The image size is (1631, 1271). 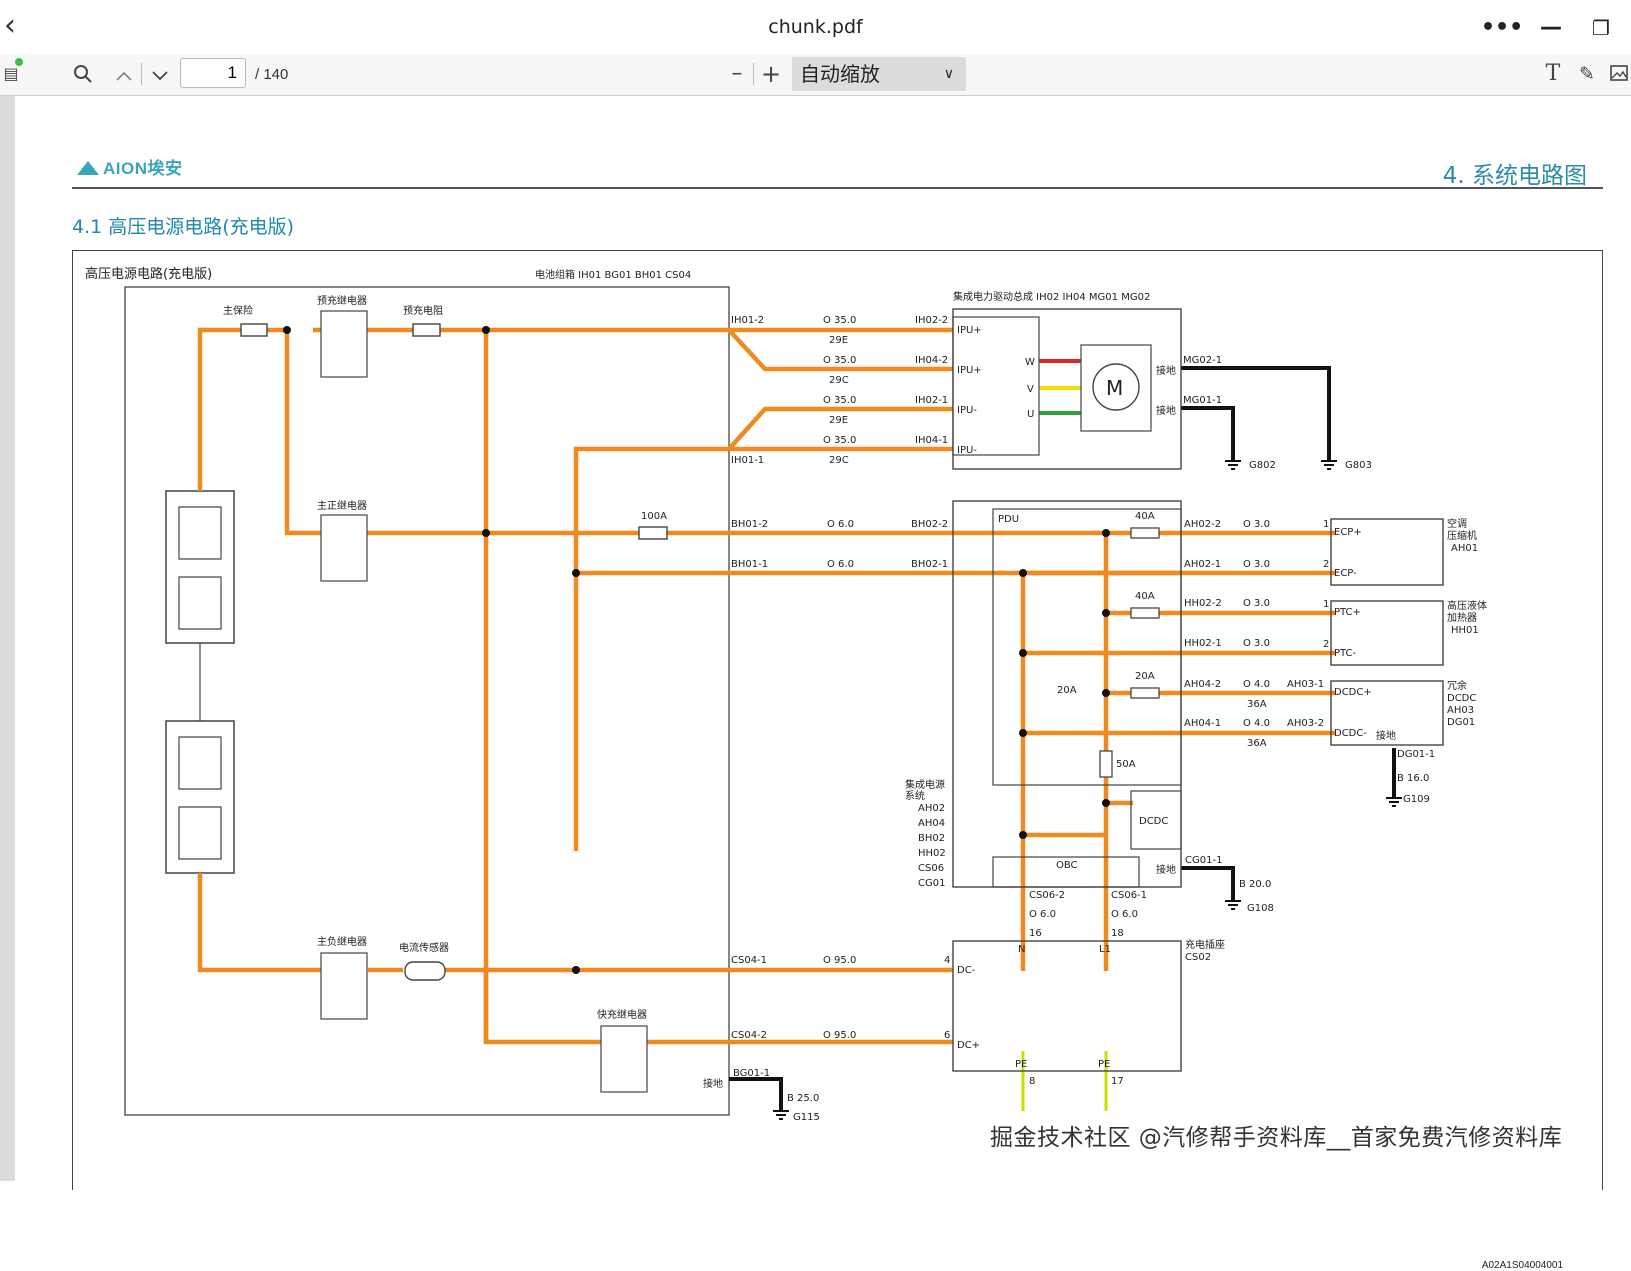 I want to click on text-tool-icon: T, so click(x=1553, y=74).